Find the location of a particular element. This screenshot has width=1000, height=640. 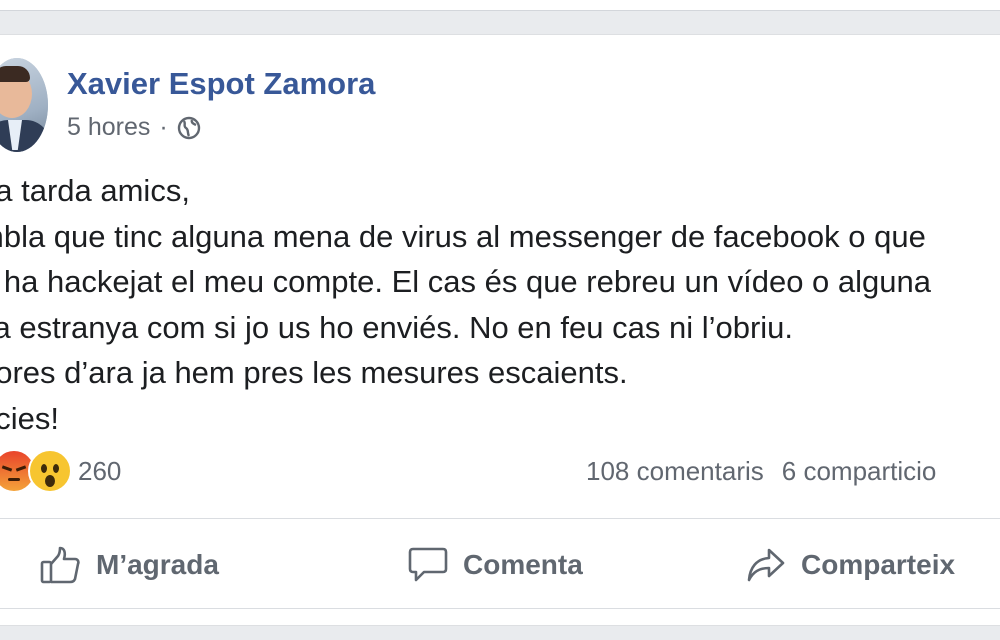

author-name: Xavier Espot Zamora is located at coordinates (221, 84).